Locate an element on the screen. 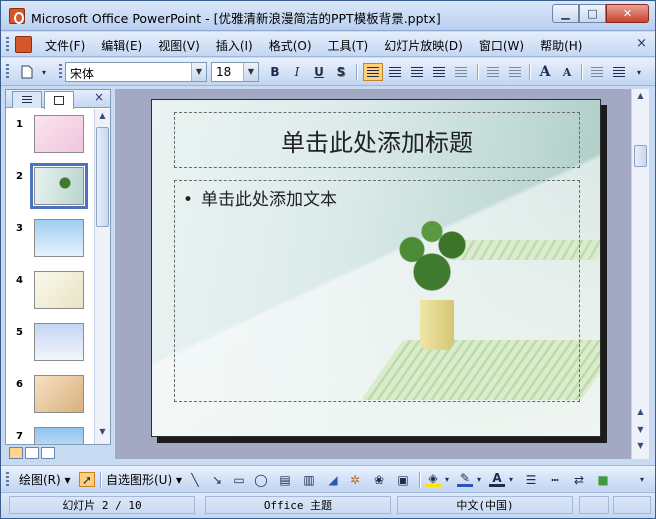 Image resolution: width=656 pixels, height=519 pixels. decrease-indent-button is located at coordinates (597, 72).